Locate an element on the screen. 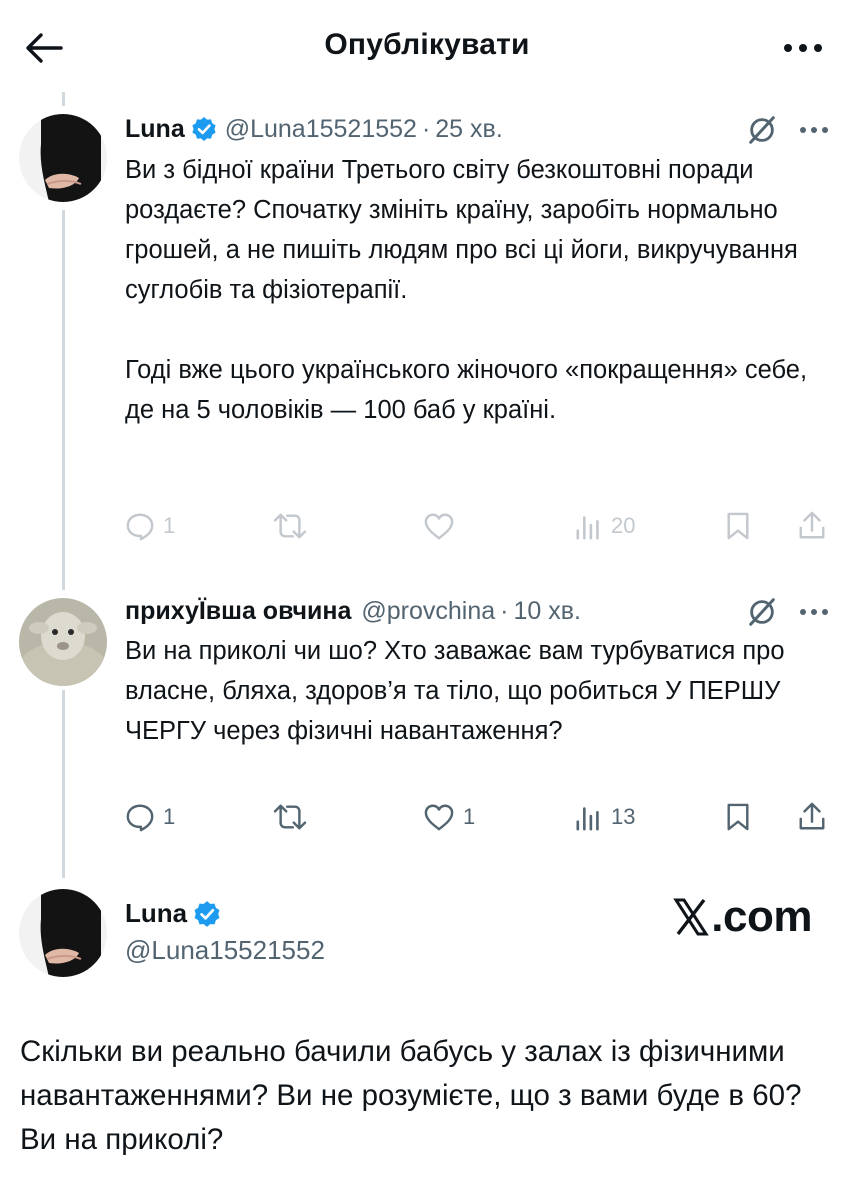  like-count: 1 is located at coordinates (469, 816).